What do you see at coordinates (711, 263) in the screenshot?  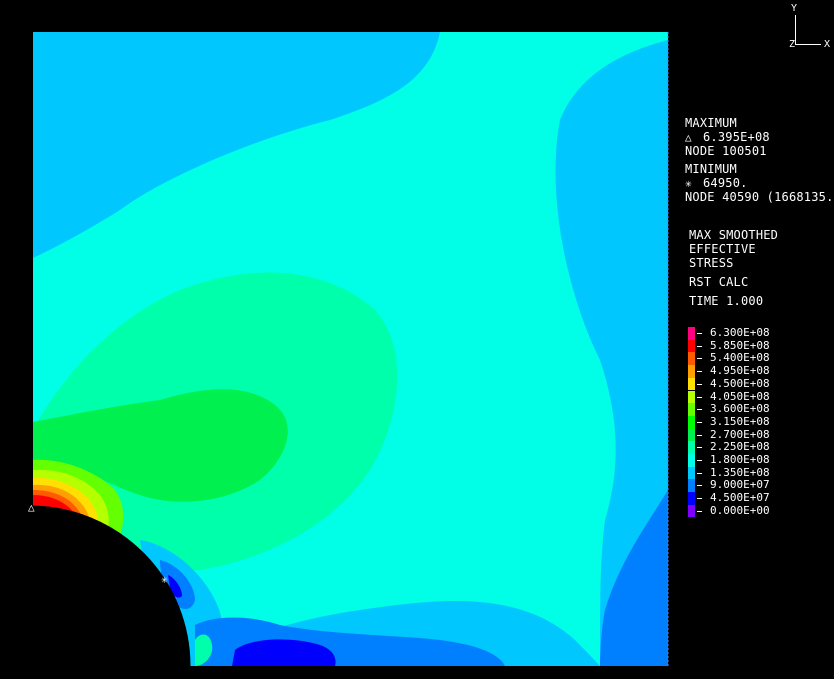 I see `plot-title-line-3: STRESS` at bounding box center [711, 263].